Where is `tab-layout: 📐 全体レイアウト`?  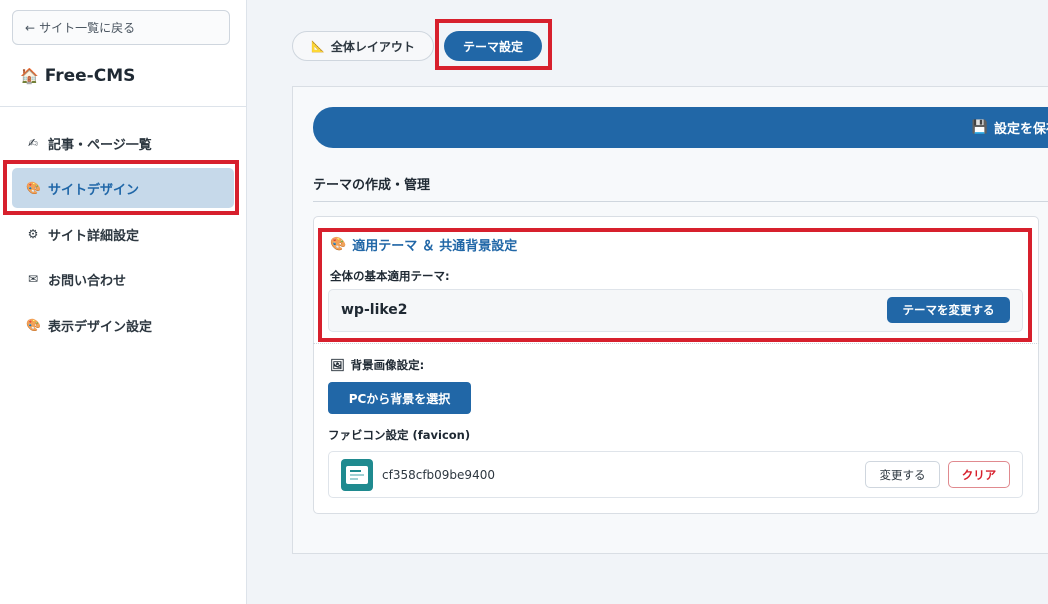 tab-layout: 📐 全体レイアウト is located at coordinates (363, 46).